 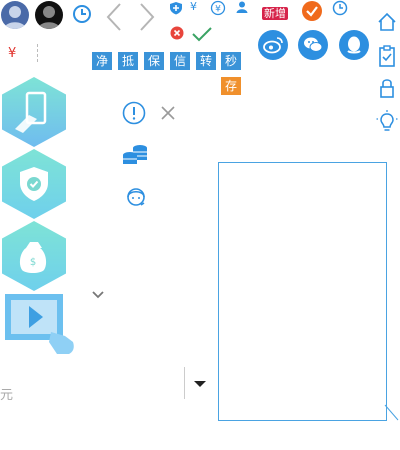 I want to click on mobile-phone-hand-icon, so click(x=31, y=112).